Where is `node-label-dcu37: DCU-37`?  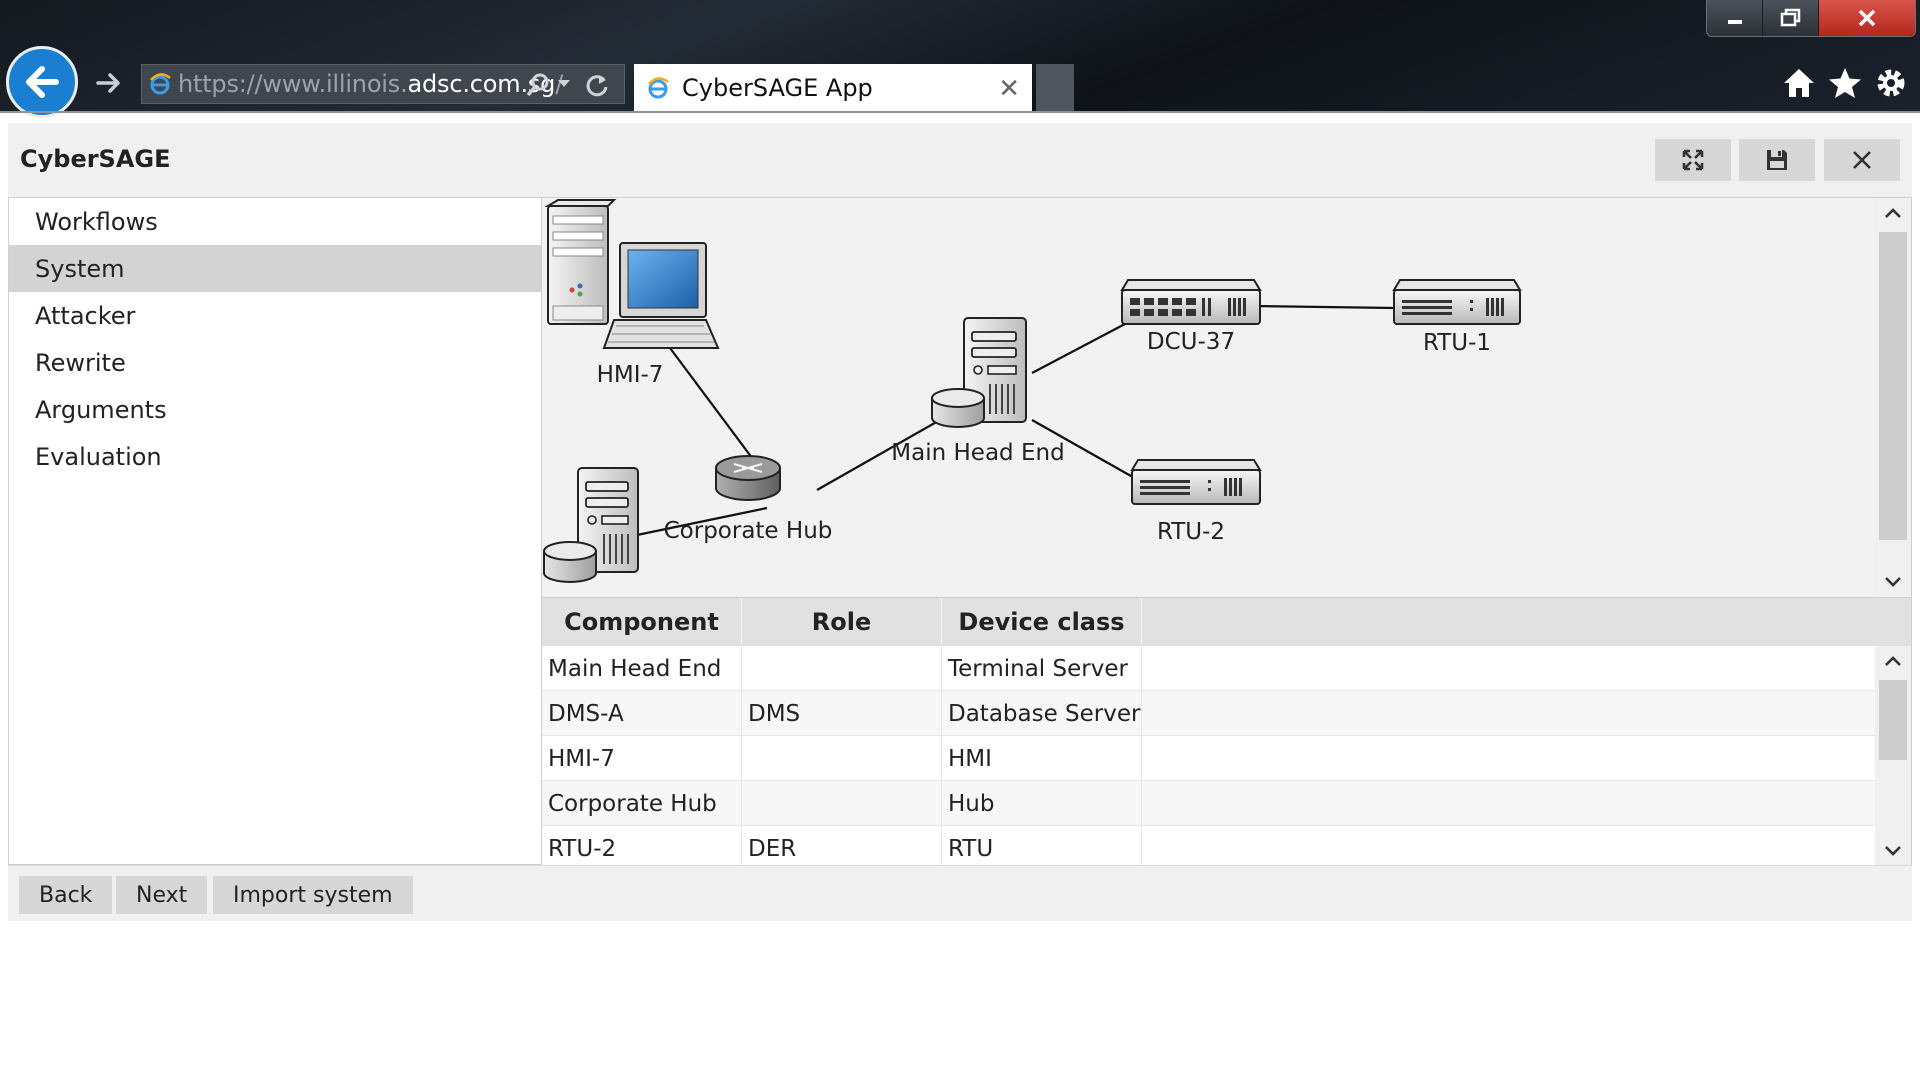
node-label-dcu37: DCU-37 is located at coordinates (1191, 342).